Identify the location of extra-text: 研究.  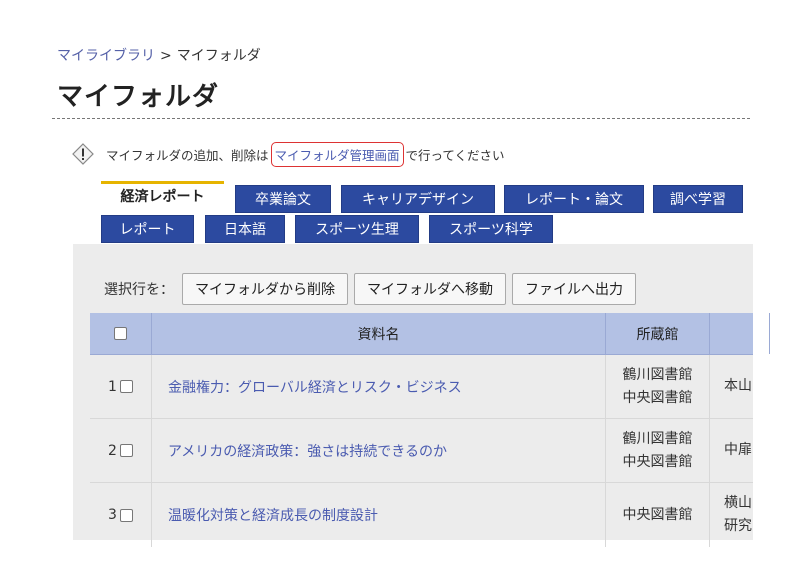
(738, 526).